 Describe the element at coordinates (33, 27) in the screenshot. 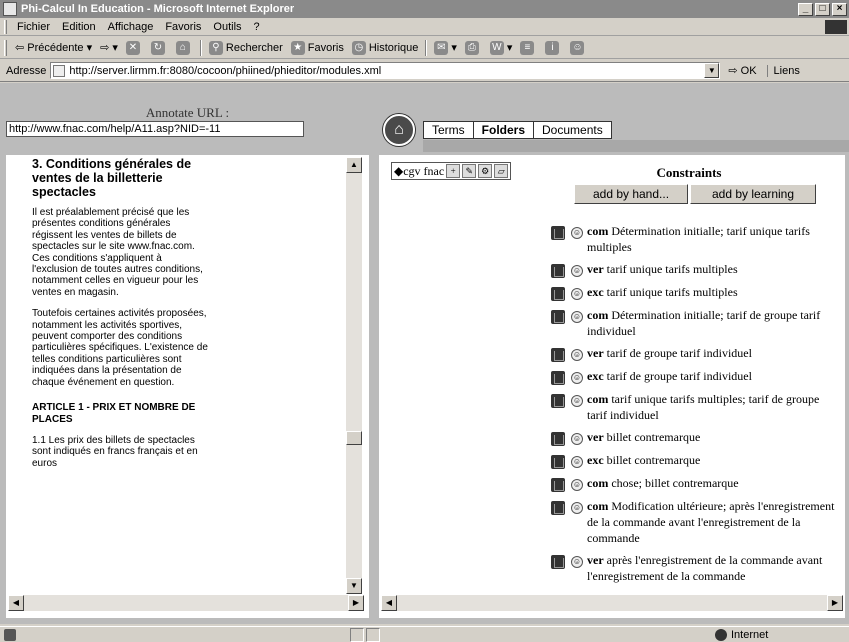

I see `menu-fichier: Fichier` at that location.